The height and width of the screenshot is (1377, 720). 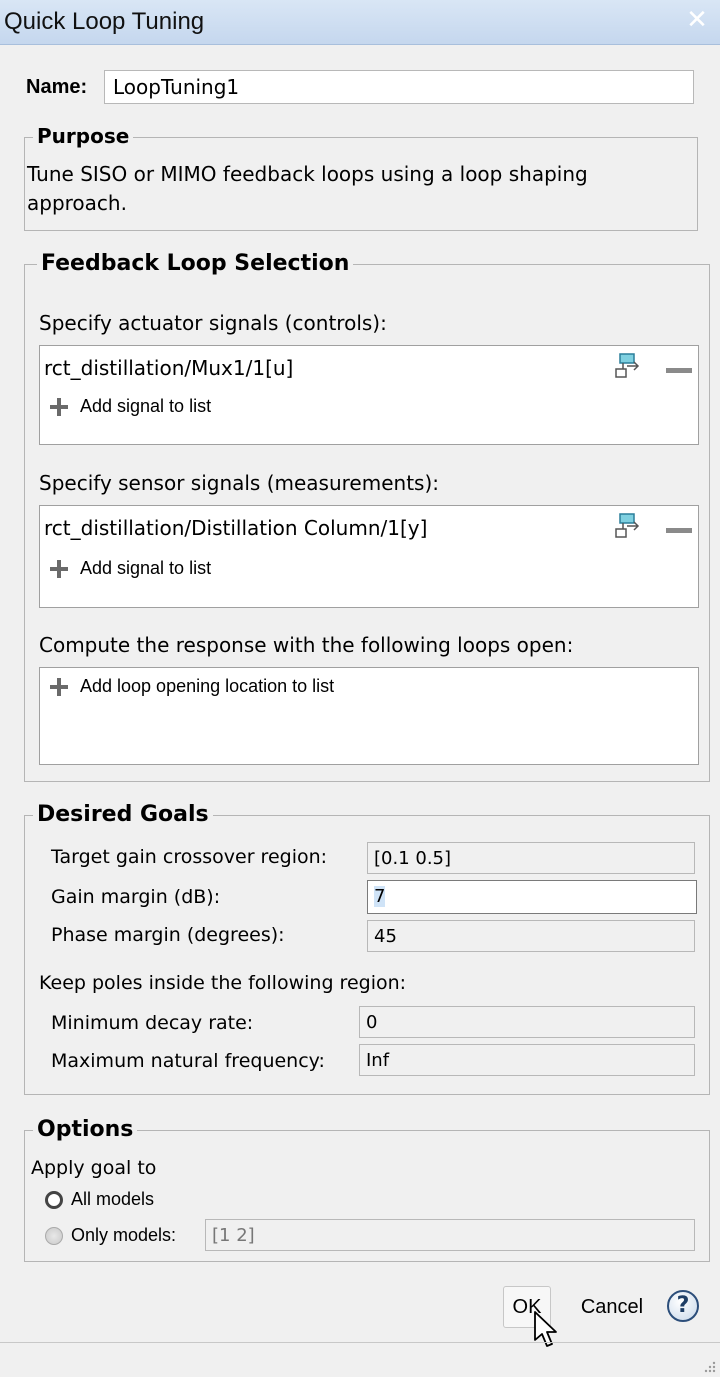 What do you see at coordinates (239, 483) in the screenshot?
I see `sensor-label: Specify sensor signals (measurements):` at bounding box center [239, 483].